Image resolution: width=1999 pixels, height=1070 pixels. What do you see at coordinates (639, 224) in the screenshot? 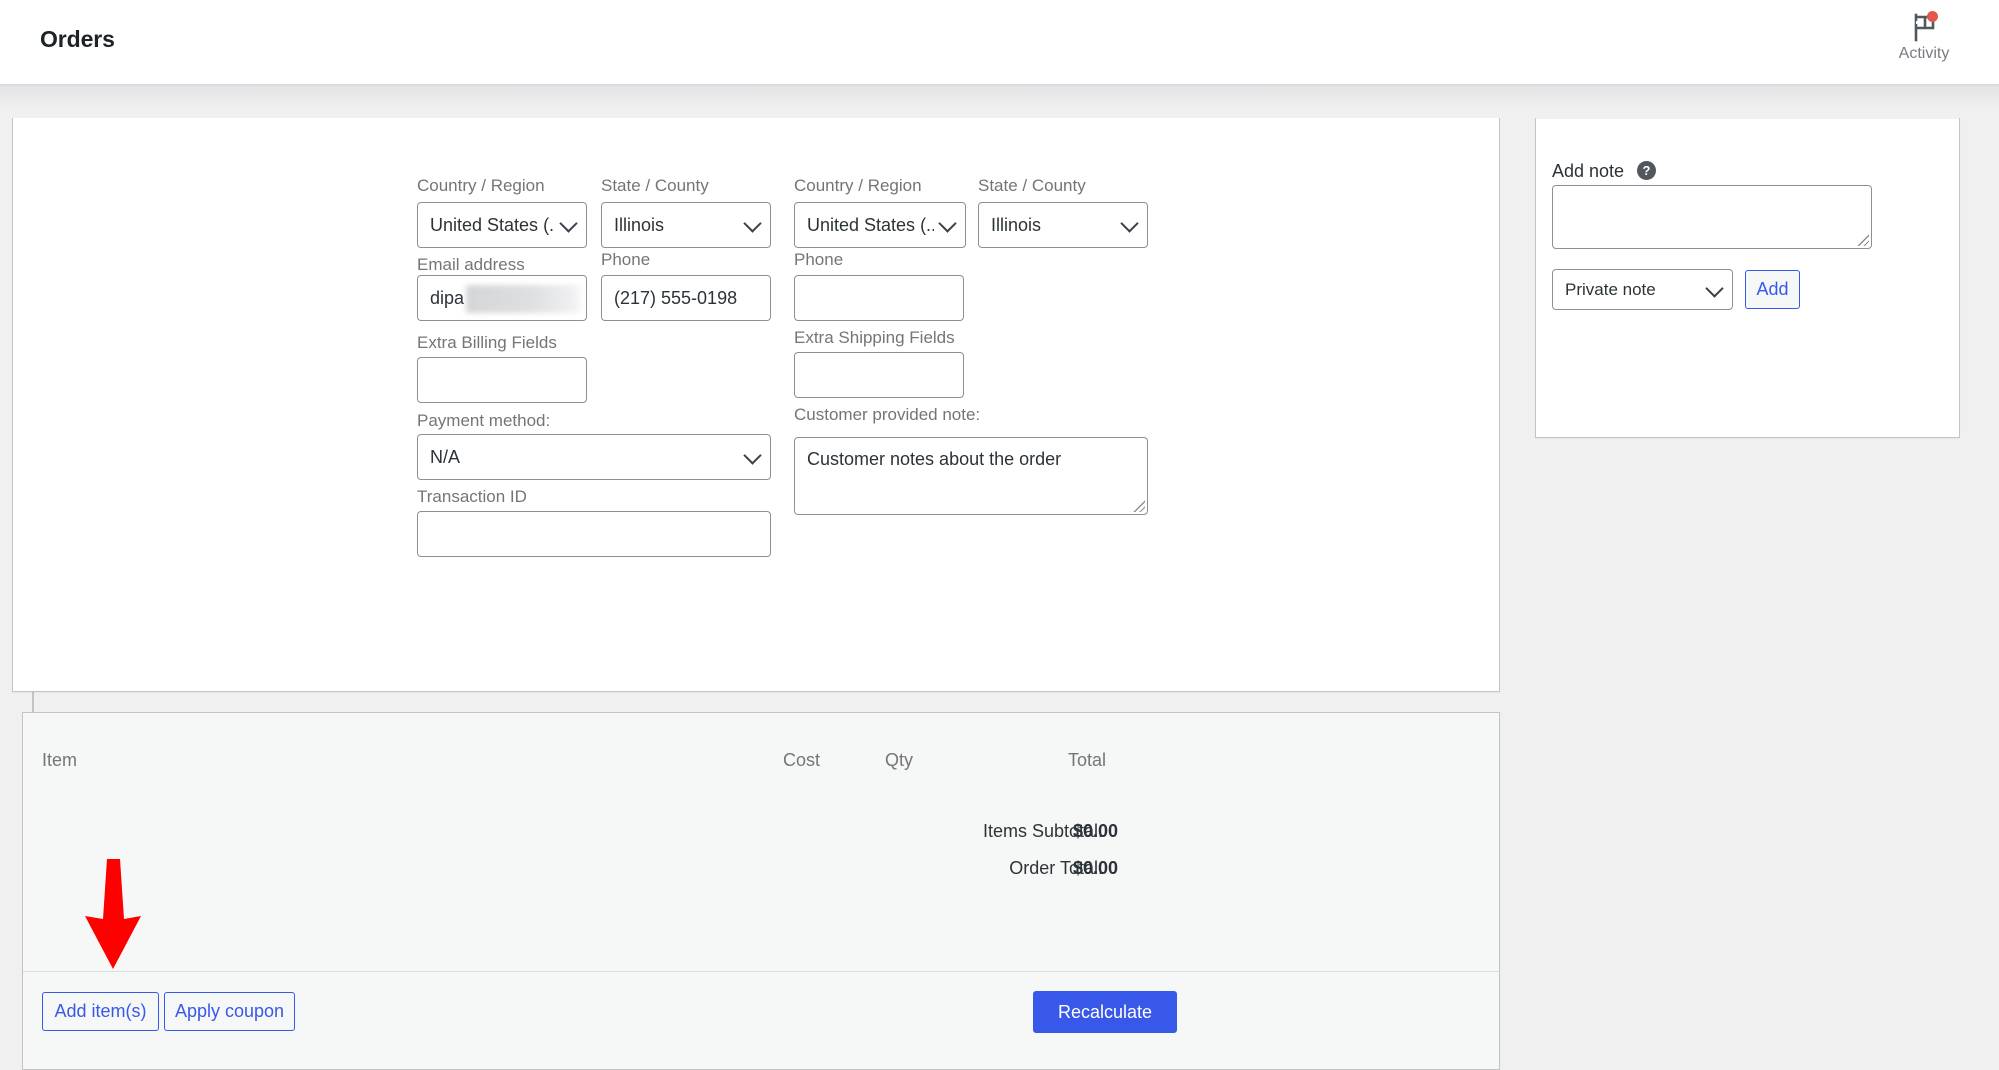
I see `billing-state-value: Illinois` at bounding box center [639, 224].